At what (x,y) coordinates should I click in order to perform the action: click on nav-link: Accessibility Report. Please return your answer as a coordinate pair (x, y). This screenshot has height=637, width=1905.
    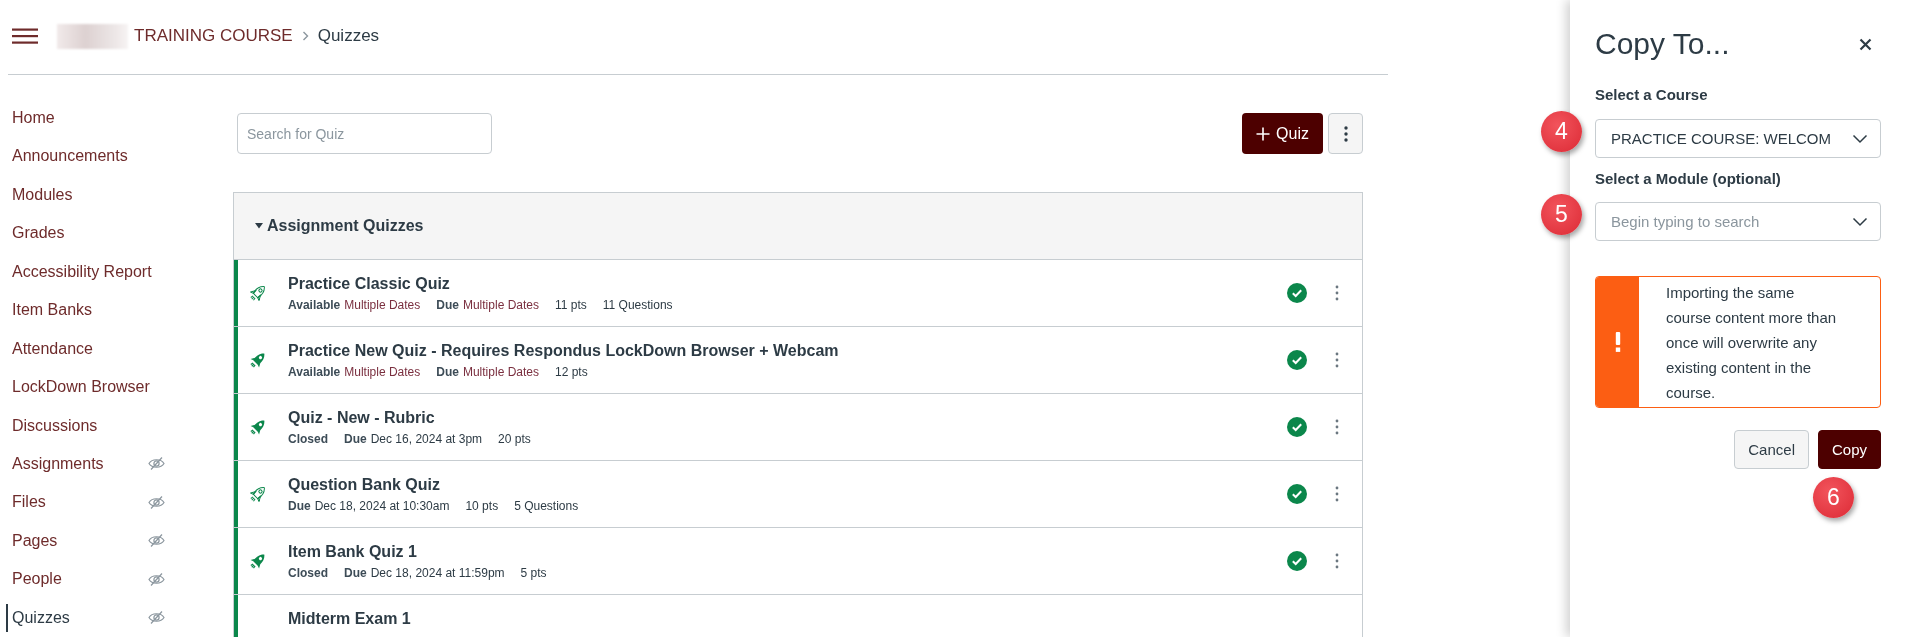
    Looking at the image, I should click on (85, 271).